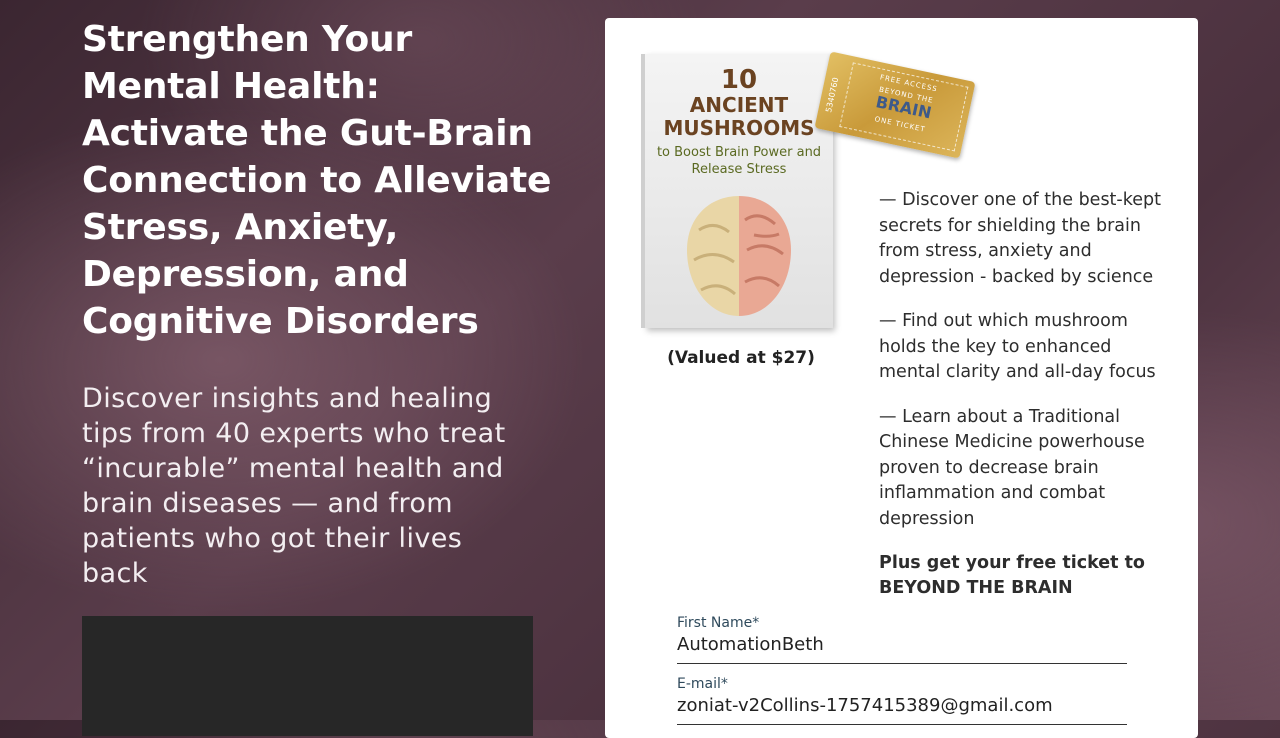 The height and width of the screenshot is (738, 1280). I want to click on book-subtitle: to Boost Brain Power and Release Stress, so click(739, 161).